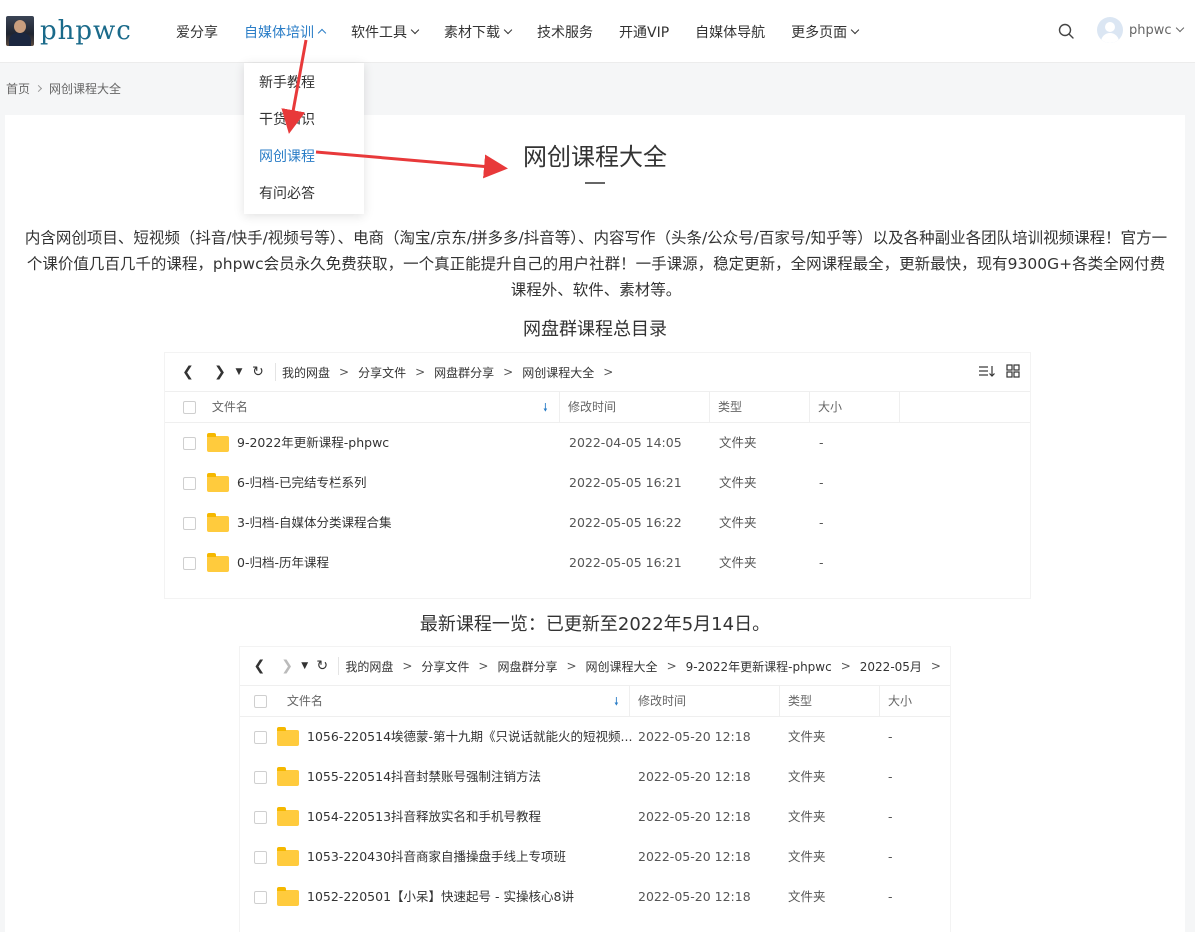  What do you see at coordinates (625, 562) in the screenshot?
I see `file-modified: 2022-05-05 16:21` at bounding box center [625, 562].